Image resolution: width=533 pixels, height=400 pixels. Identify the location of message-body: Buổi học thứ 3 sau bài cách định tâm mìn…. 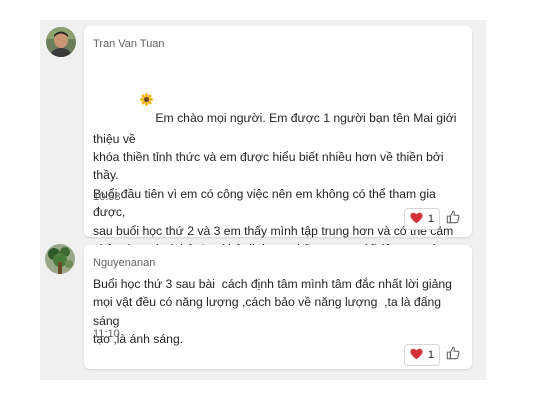
(279, 312).